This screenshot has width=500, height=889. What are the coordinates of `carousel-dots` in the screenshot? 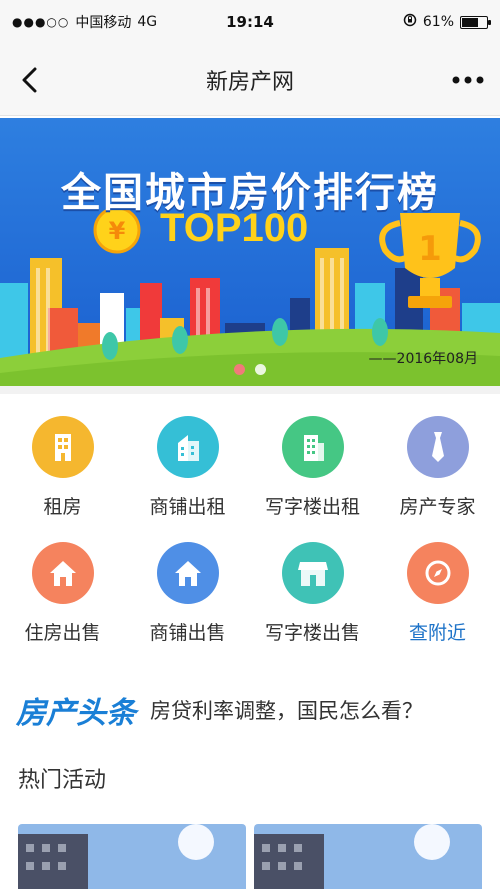 It's located at (250, 369).